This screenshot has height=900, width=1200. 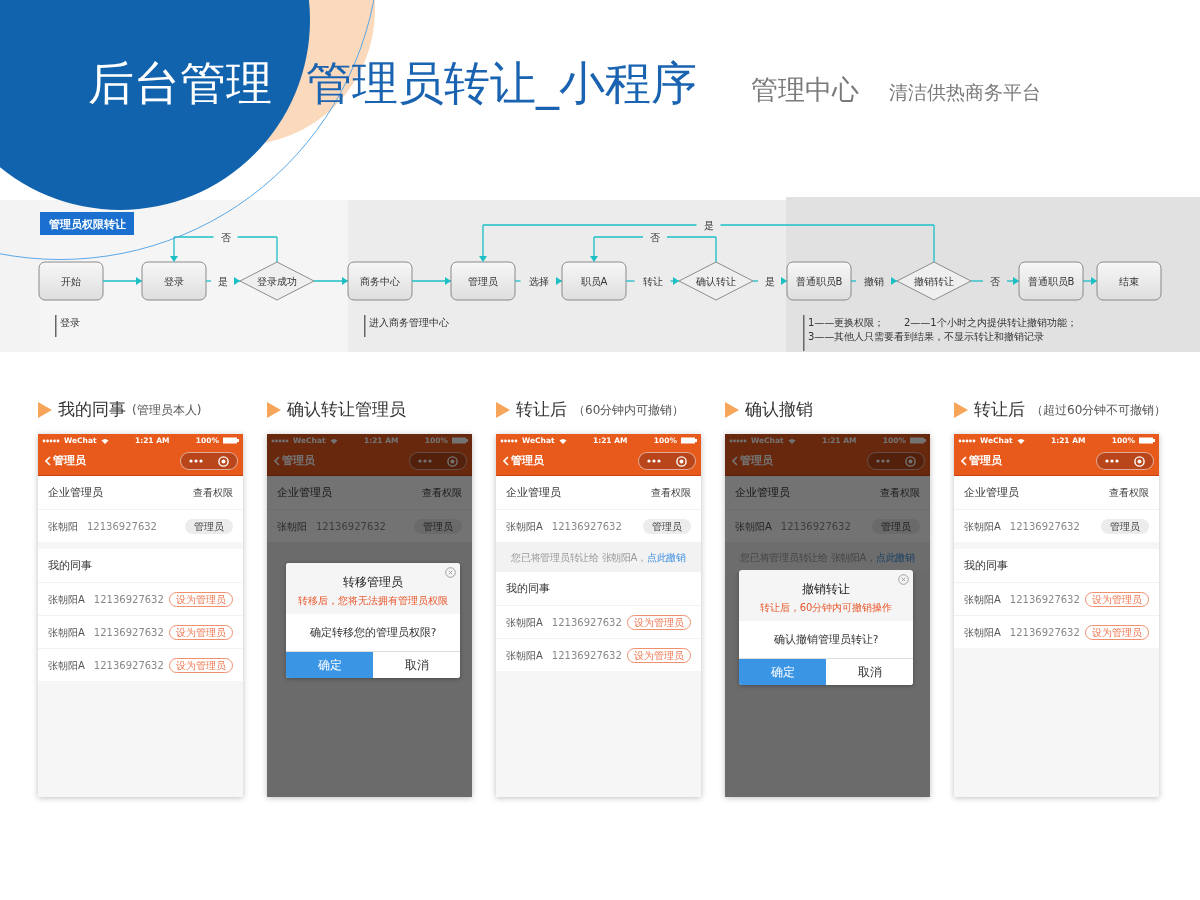 I want to click on decision-diamond: 确认转让, so click(x=716, y=281).